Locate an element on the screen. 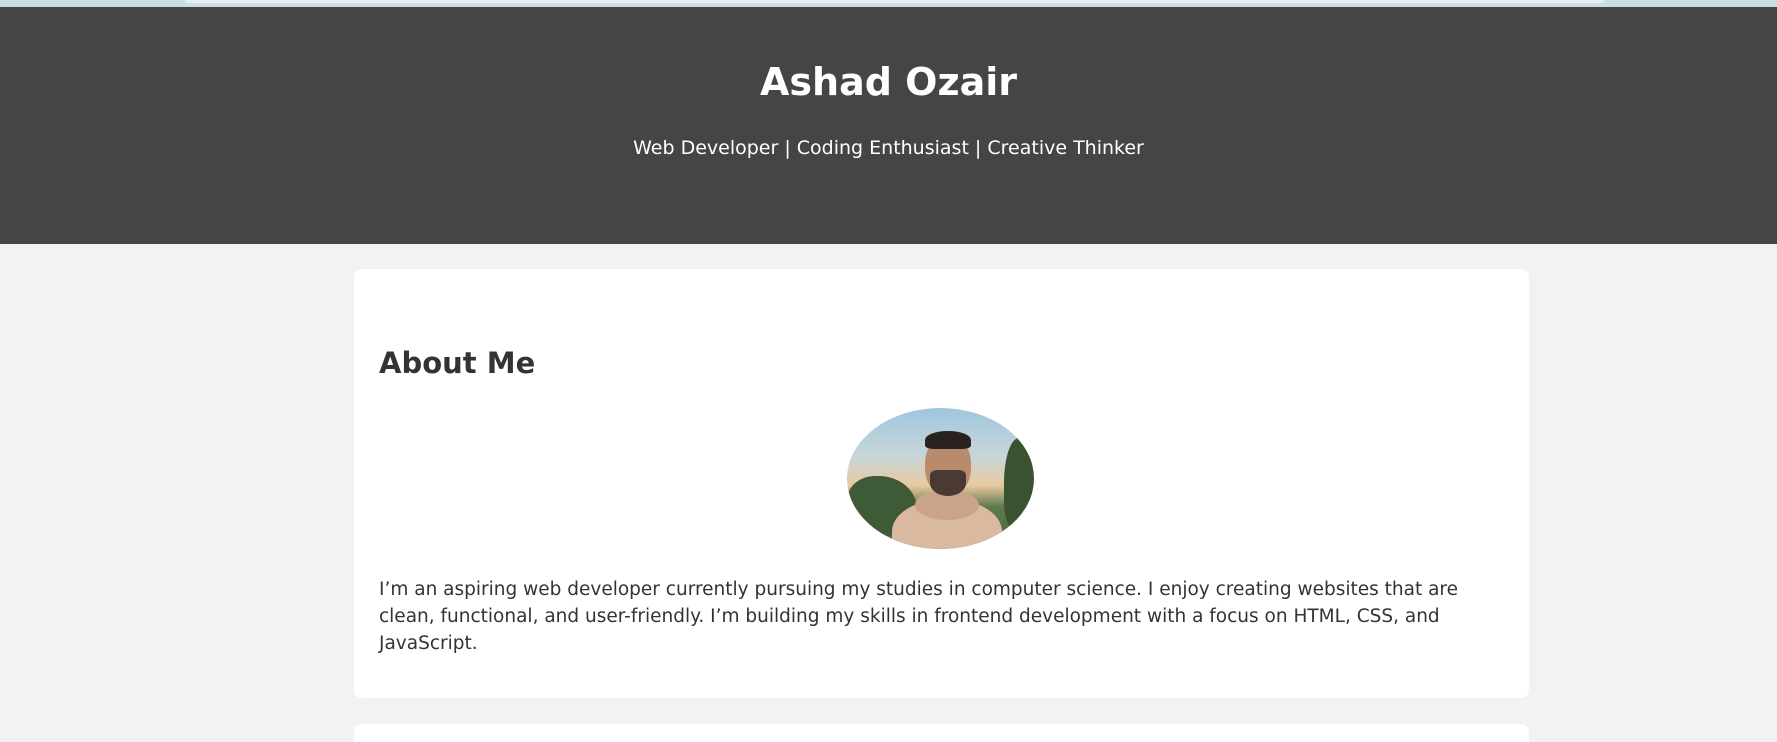 This screenshot has width=1777, height=742. next-section is located at coordinates (941, 733).